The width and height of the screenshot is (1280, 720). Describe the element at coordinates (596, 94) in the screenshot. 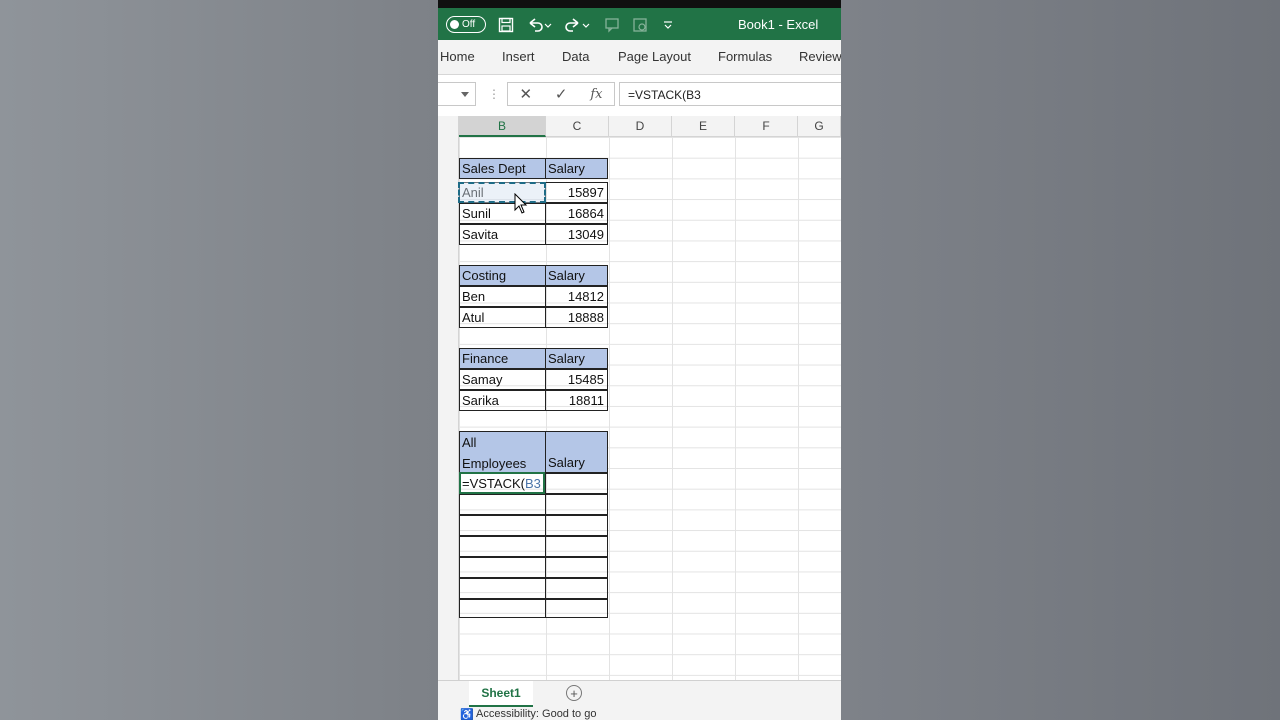

I see `insert-function-icon: fx` at that location.